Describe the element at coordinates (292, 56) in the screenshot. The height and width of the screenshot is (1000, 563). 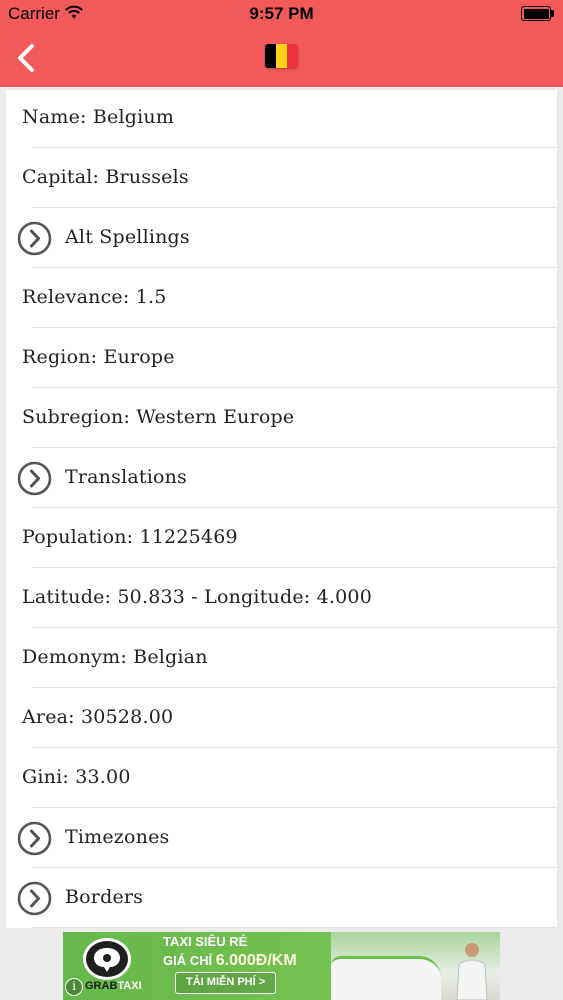
I see `flag-stripe-red` at that location.